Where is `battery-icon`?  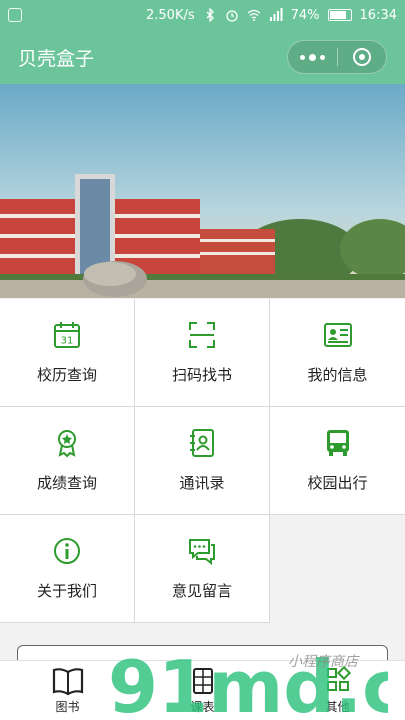
battery-icon is located at coordinates (339, 15).